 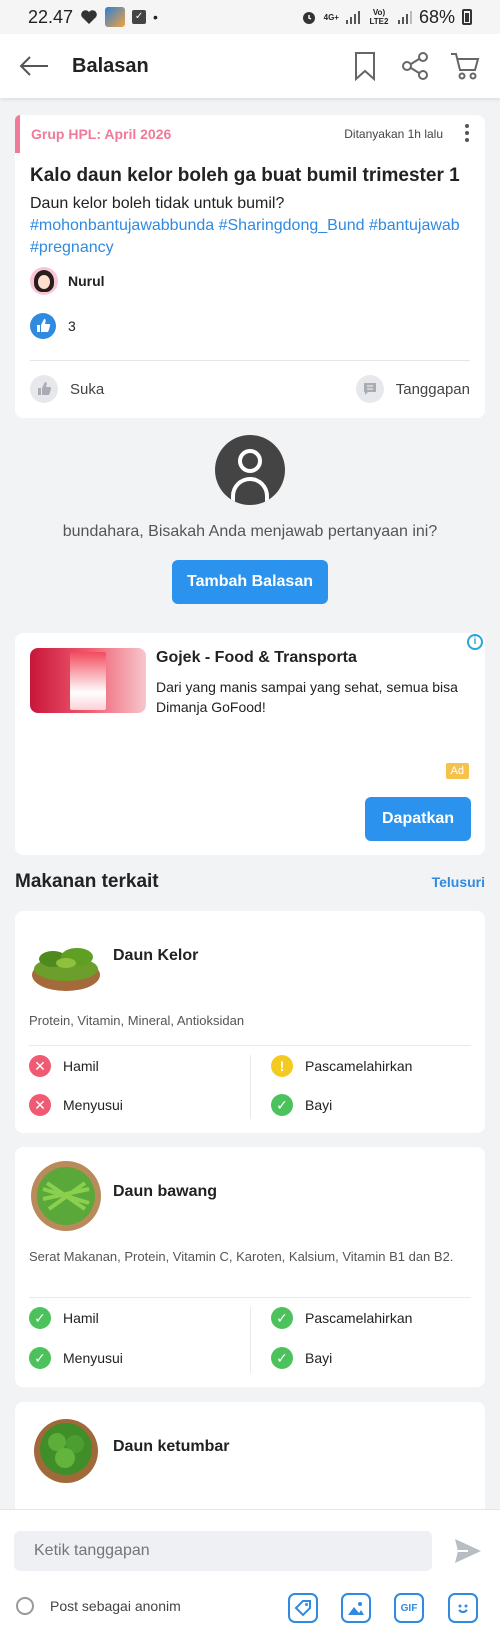 I want to click on status-bar: 22.47 ✓ • 4G+ Vo) LTE2 68%, so click(x=250, y=17).